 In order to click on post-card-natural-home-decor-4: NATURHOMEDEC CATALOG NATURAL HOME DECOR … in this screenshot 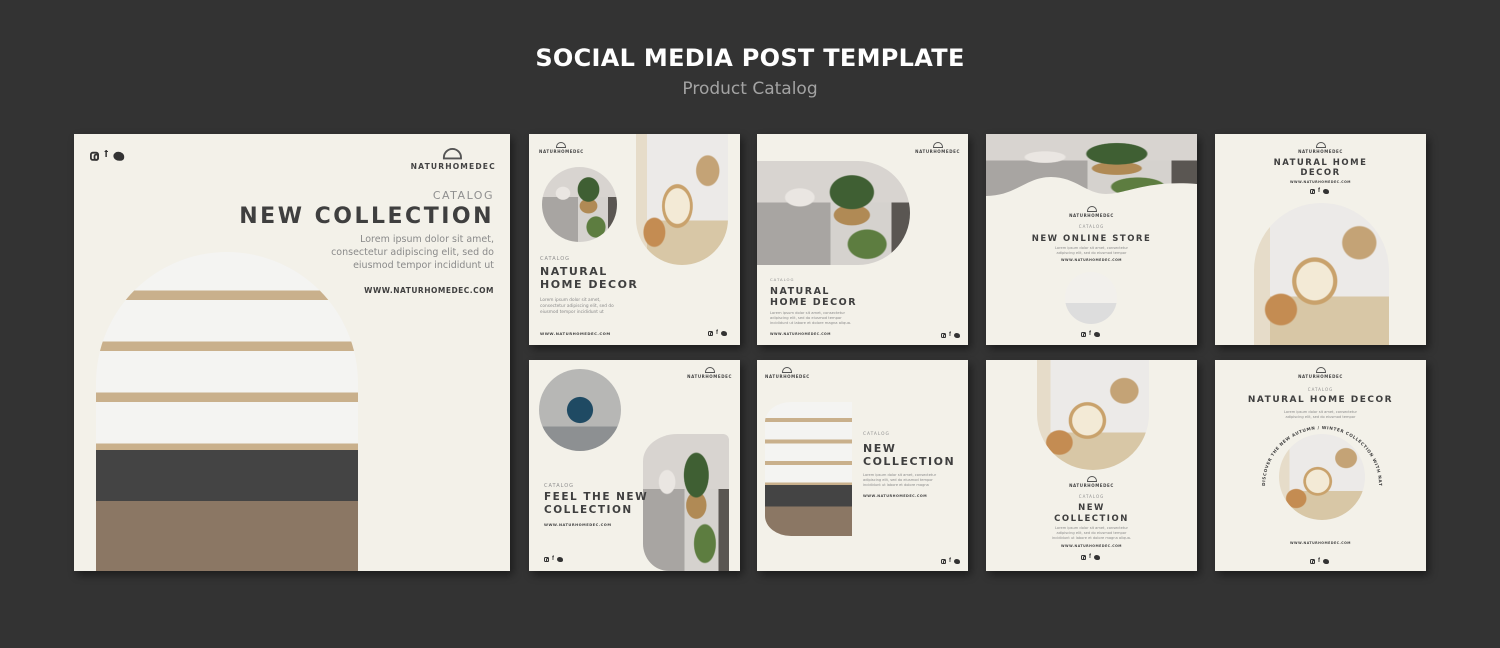, I will do `click(1320, 465)`.